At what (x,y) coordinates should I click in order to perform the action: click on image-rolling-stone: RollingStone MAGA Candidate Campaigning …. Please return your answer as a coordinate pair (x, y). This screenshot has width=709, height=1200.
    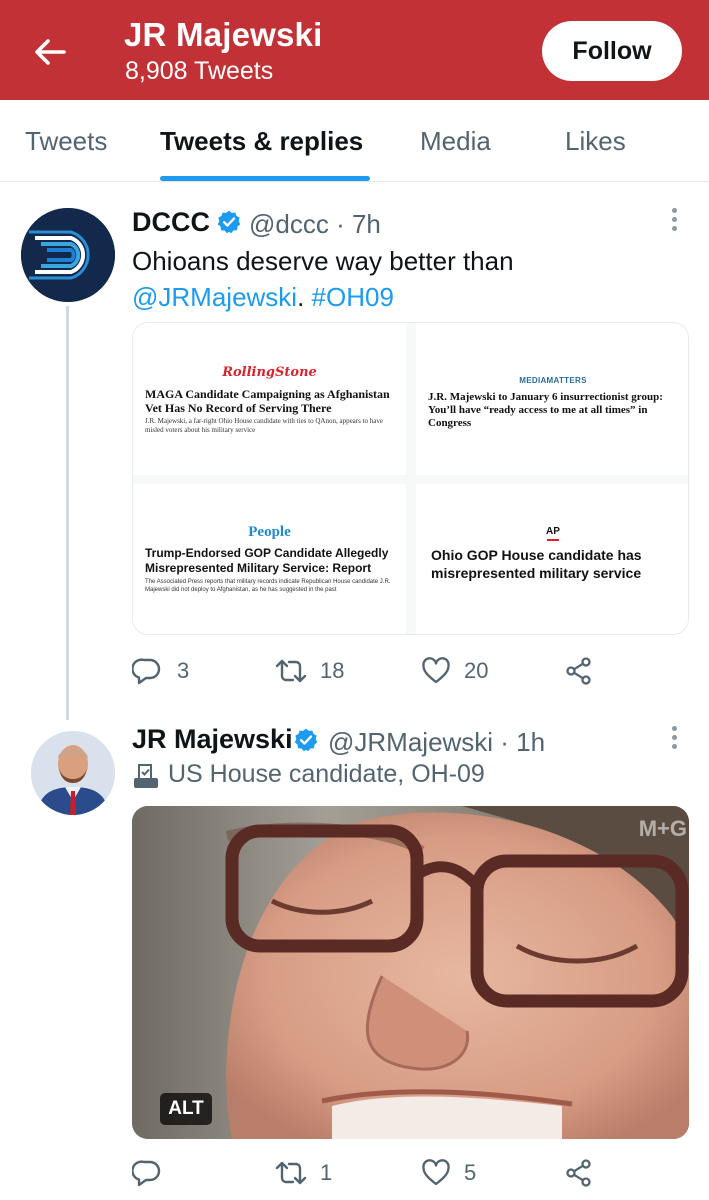
    Looking at the image, I should click on (269, 399).